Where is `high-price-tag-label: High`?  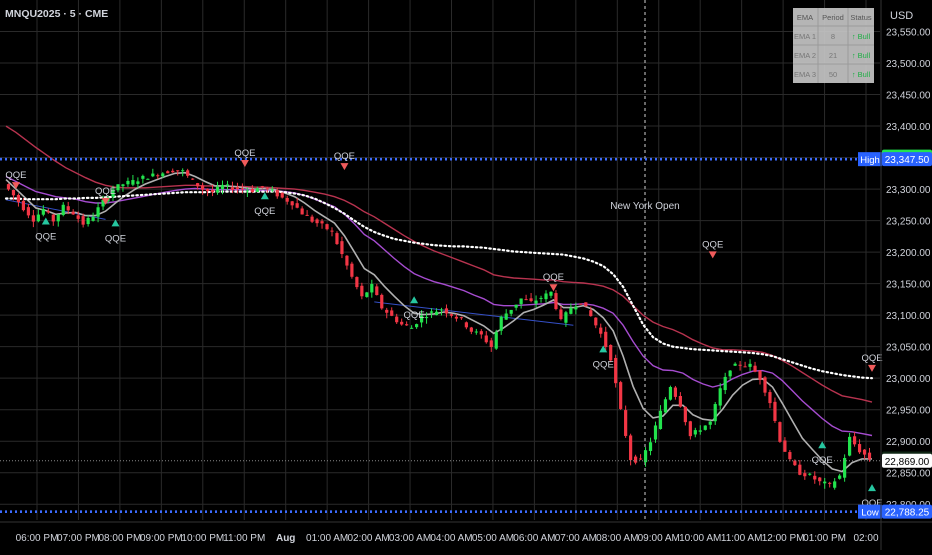
high-price-tag-label: High is located at coordinates (870, 160).